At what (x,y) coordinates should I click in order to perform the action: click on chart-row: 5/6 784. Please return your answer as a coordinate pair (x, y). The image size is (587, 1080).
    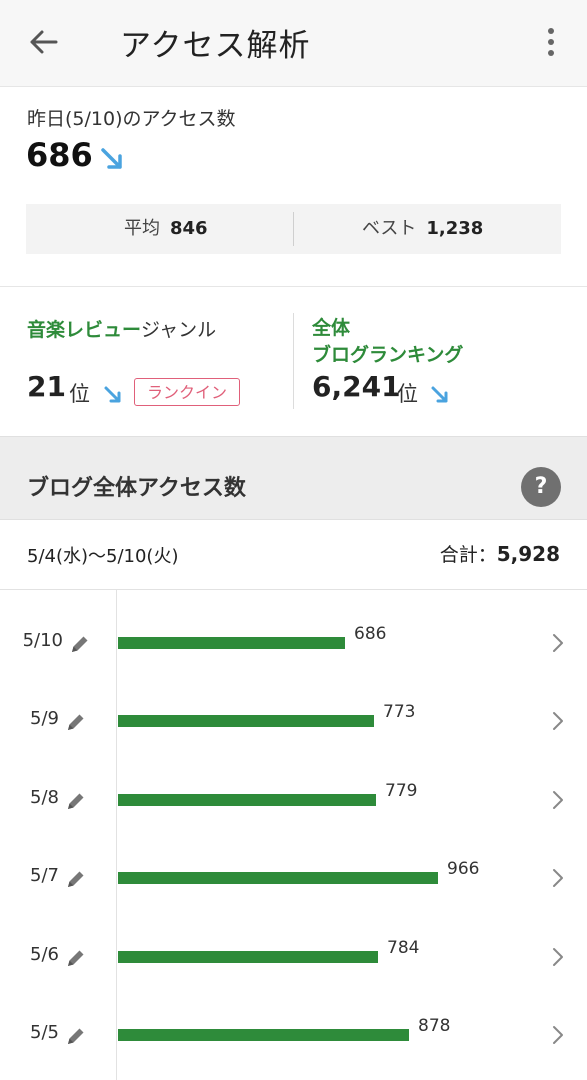
    Looking at the image, I should click on (293, 956).